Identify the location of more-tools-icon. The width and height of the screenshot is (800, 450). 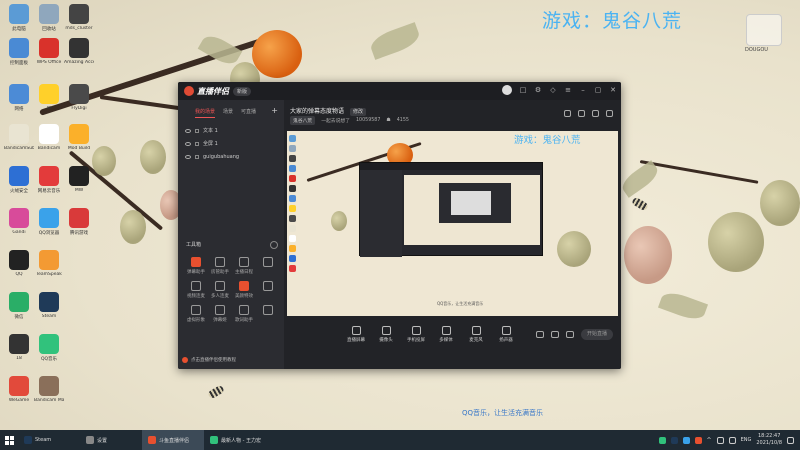
(274, 245).